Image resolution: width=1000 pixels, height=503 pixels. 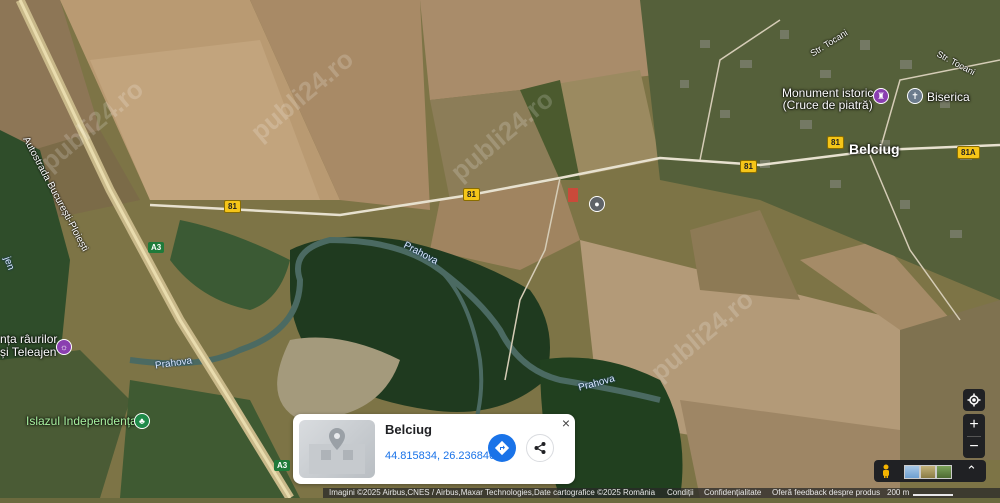 What do you see at coordinates (971, 471) in the screenshot?
I see `expand-layers-icon: ⌃` at bounding box center [971, 471].